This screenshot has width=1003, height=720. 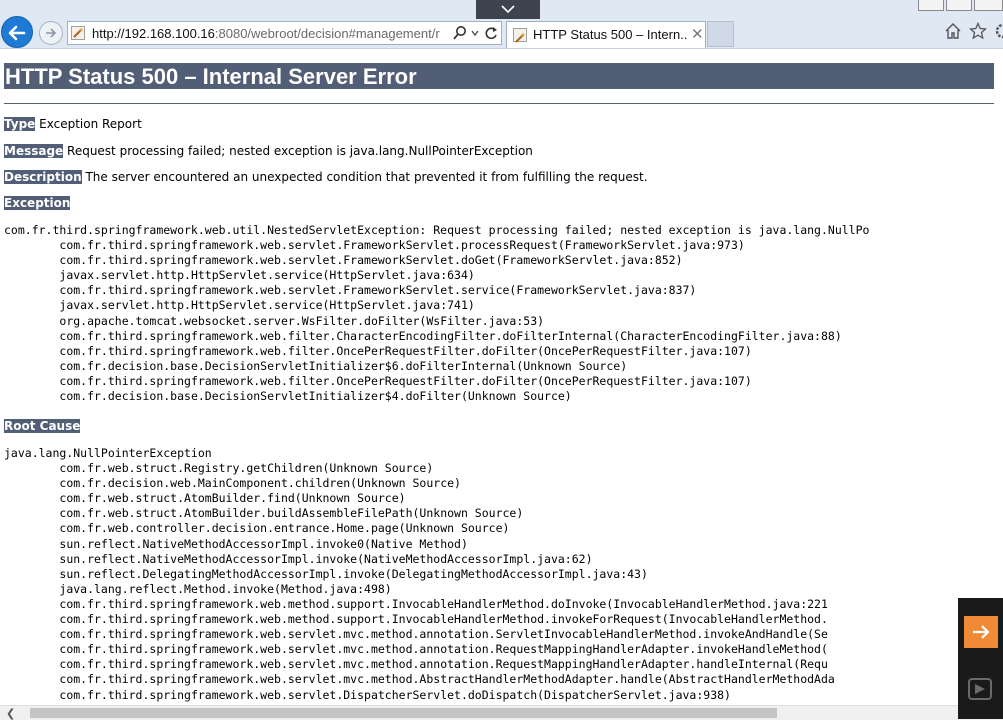 I want to click on maximize-button, so click(x=959, y=5).